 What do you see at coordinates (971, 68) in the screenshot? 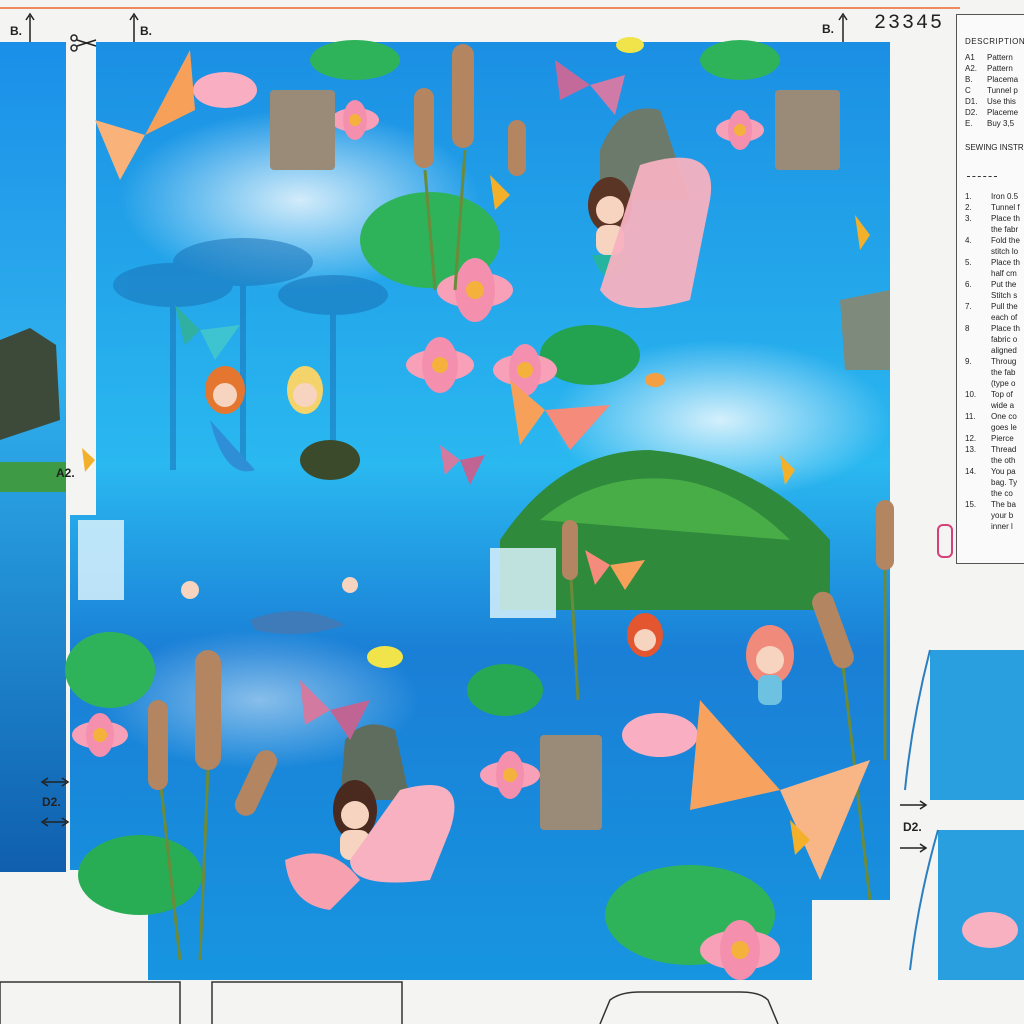
I see `description-item-key: A2.` at bounding box center [971, 68].